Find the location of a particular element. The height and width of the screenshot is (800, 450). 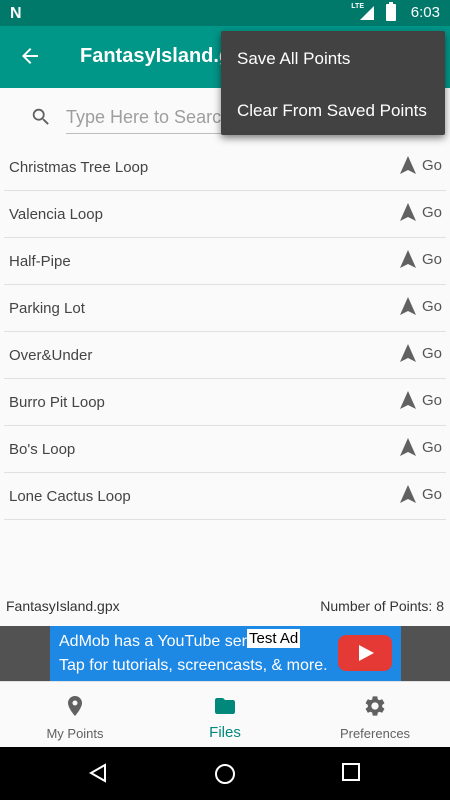

test-ad-badge: Test Ad is located at coordinates (274, 638).